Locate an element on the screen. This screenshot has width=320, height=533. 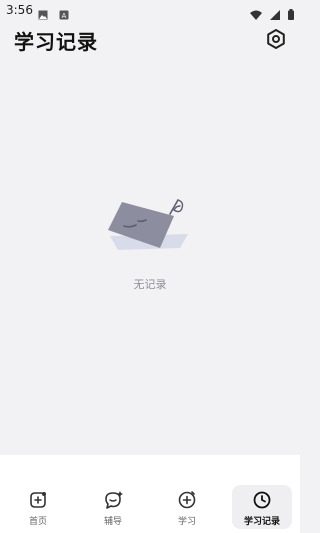
settings-hexagon-icon is located at coordinates (276, 39).